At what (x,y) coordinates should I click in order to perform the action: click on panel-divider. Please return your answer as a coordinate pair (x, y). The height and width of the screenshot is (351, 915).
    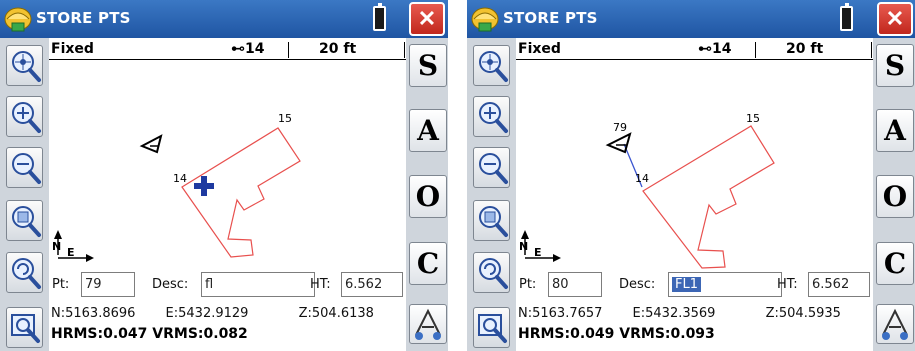
    Looking at the image, I should click on (457, 175).